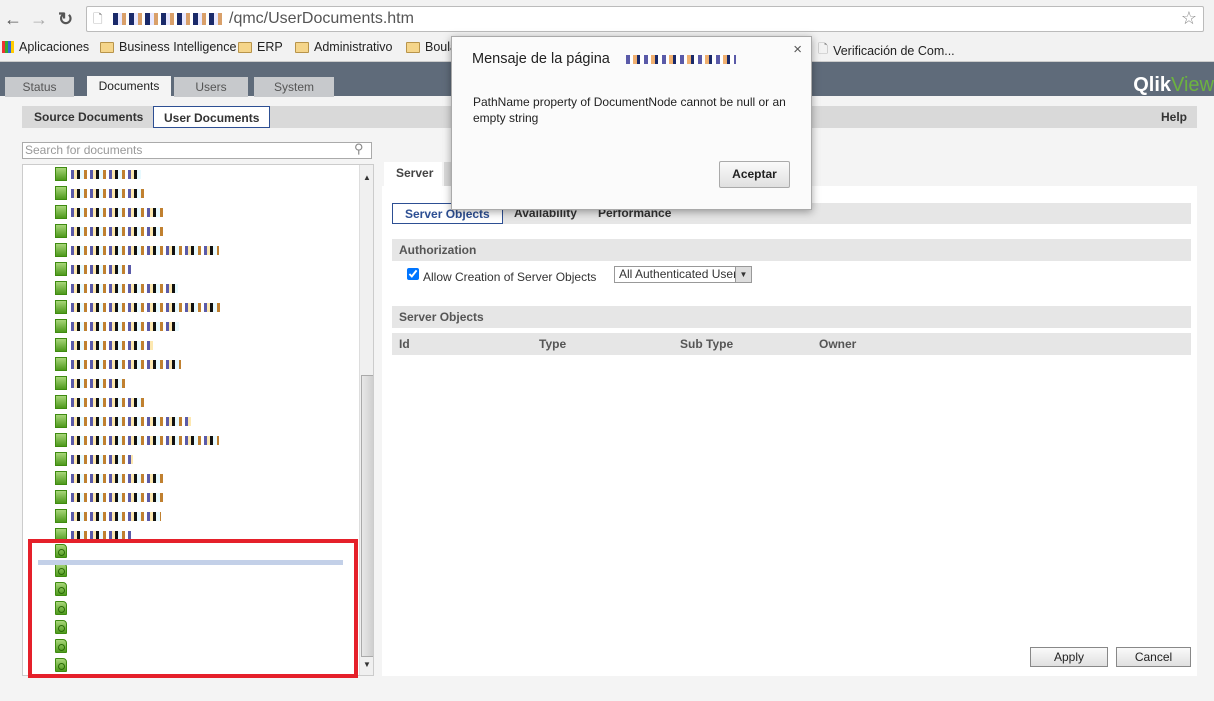 The image size is (1214, 701). Describe the element at coordinates (88, 117) in the screenshot. I see `tab-source-documents: Source Documents` at that location.